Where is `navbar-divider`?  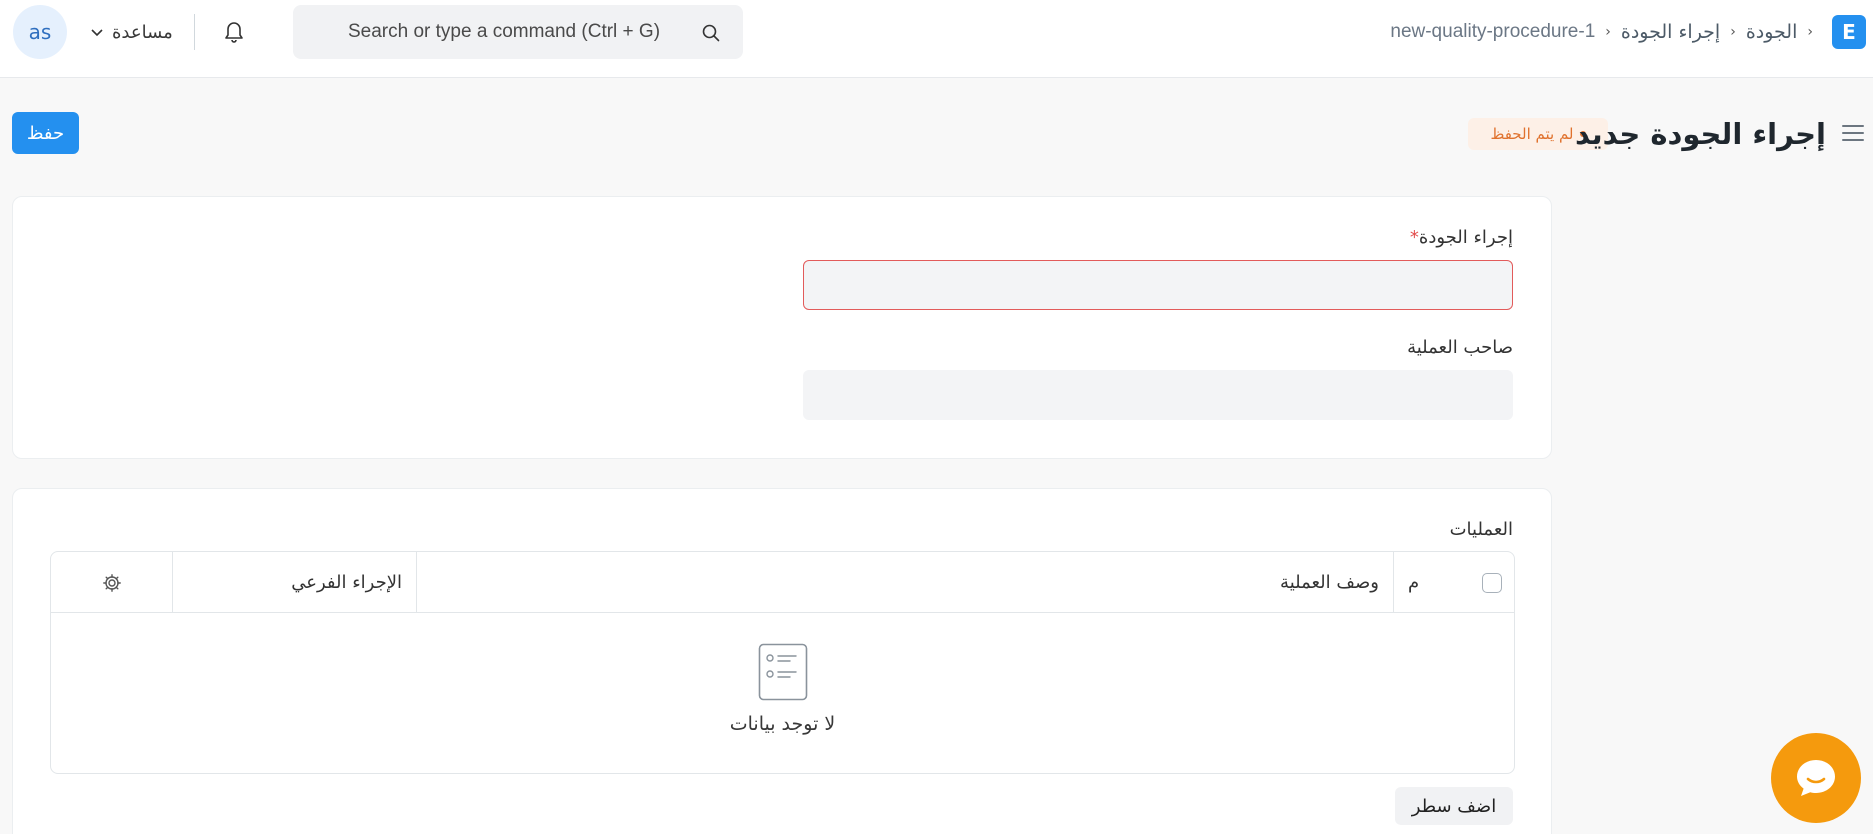 navbar-divider is located at coordinates (194, 32).